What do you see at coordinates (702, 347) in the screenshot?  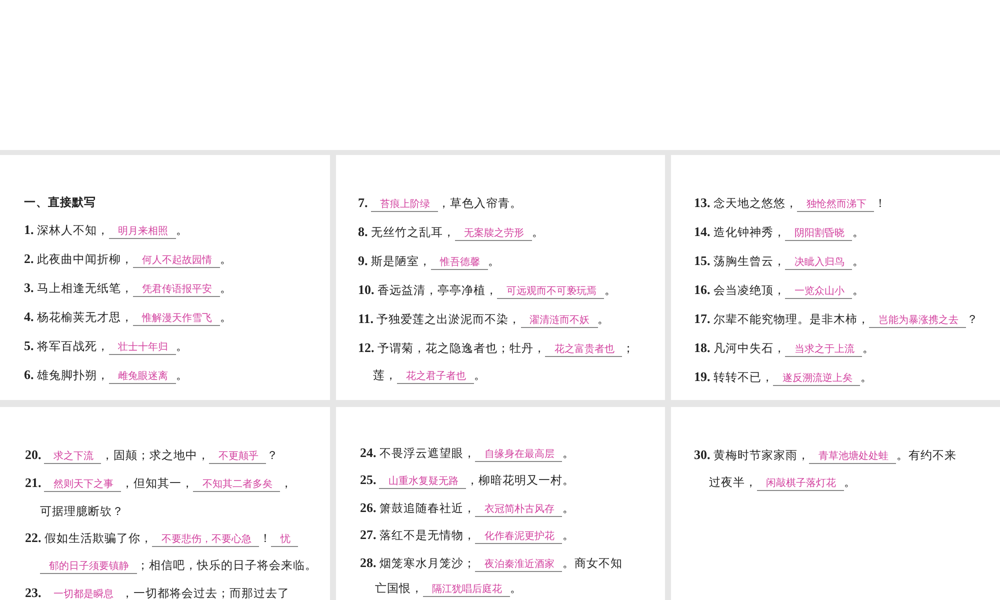 I see `question-number: 18.` at bounding box center [702, 347].